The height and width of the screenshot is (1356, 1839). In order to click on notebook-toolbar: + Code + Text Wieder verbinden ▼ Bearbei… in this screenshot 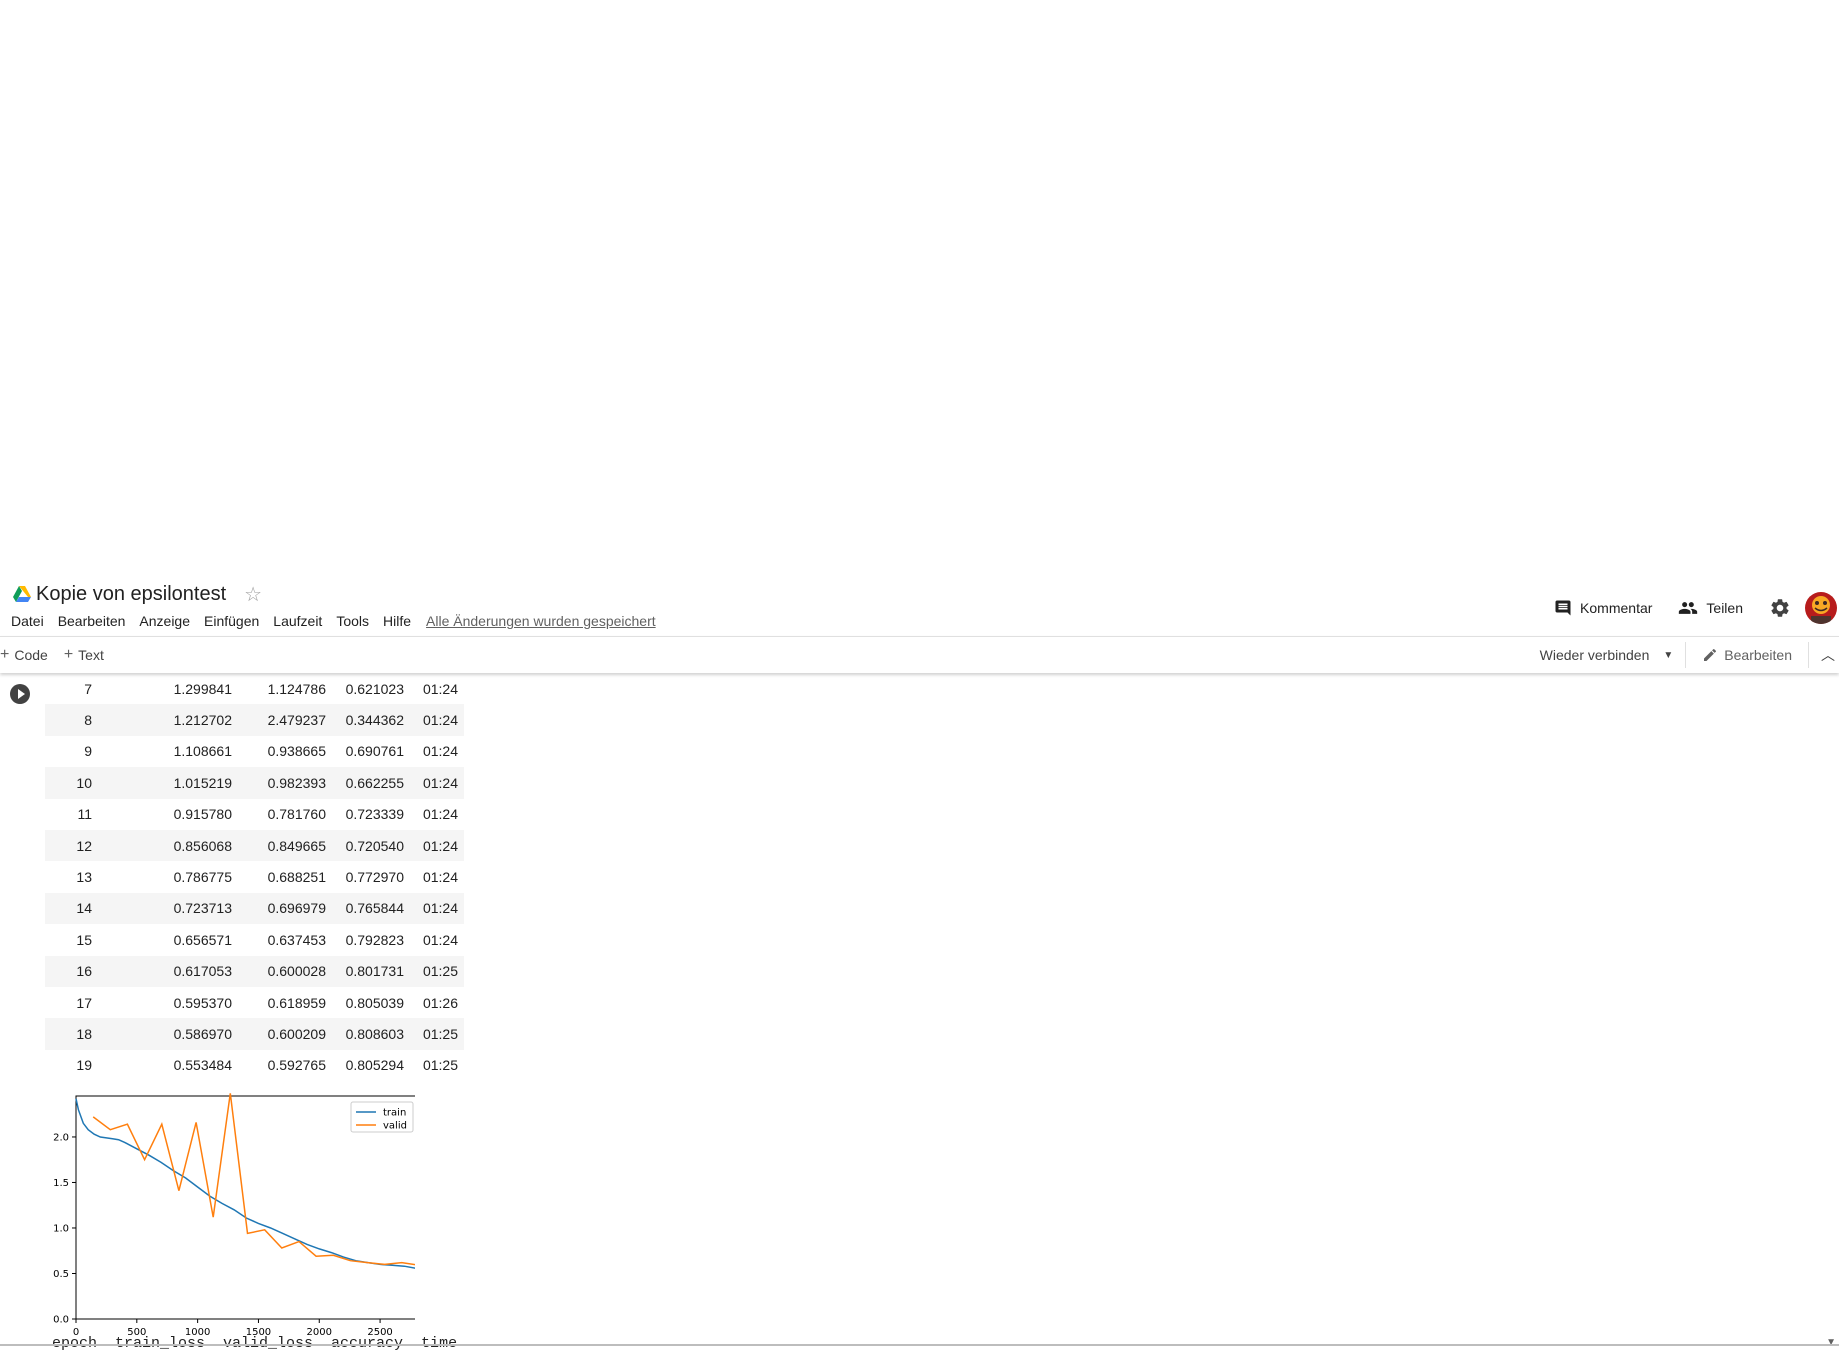, I will do `click(919, 654)`.